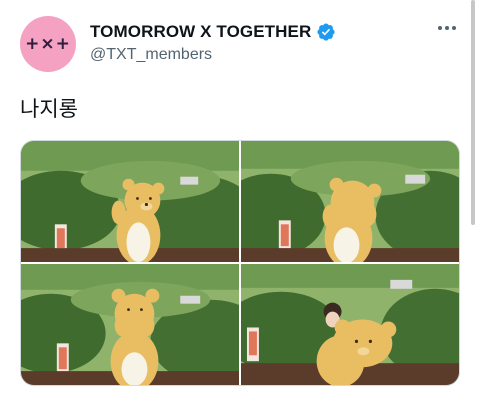  I want to click on avatar: +×+, so click(48, 44).